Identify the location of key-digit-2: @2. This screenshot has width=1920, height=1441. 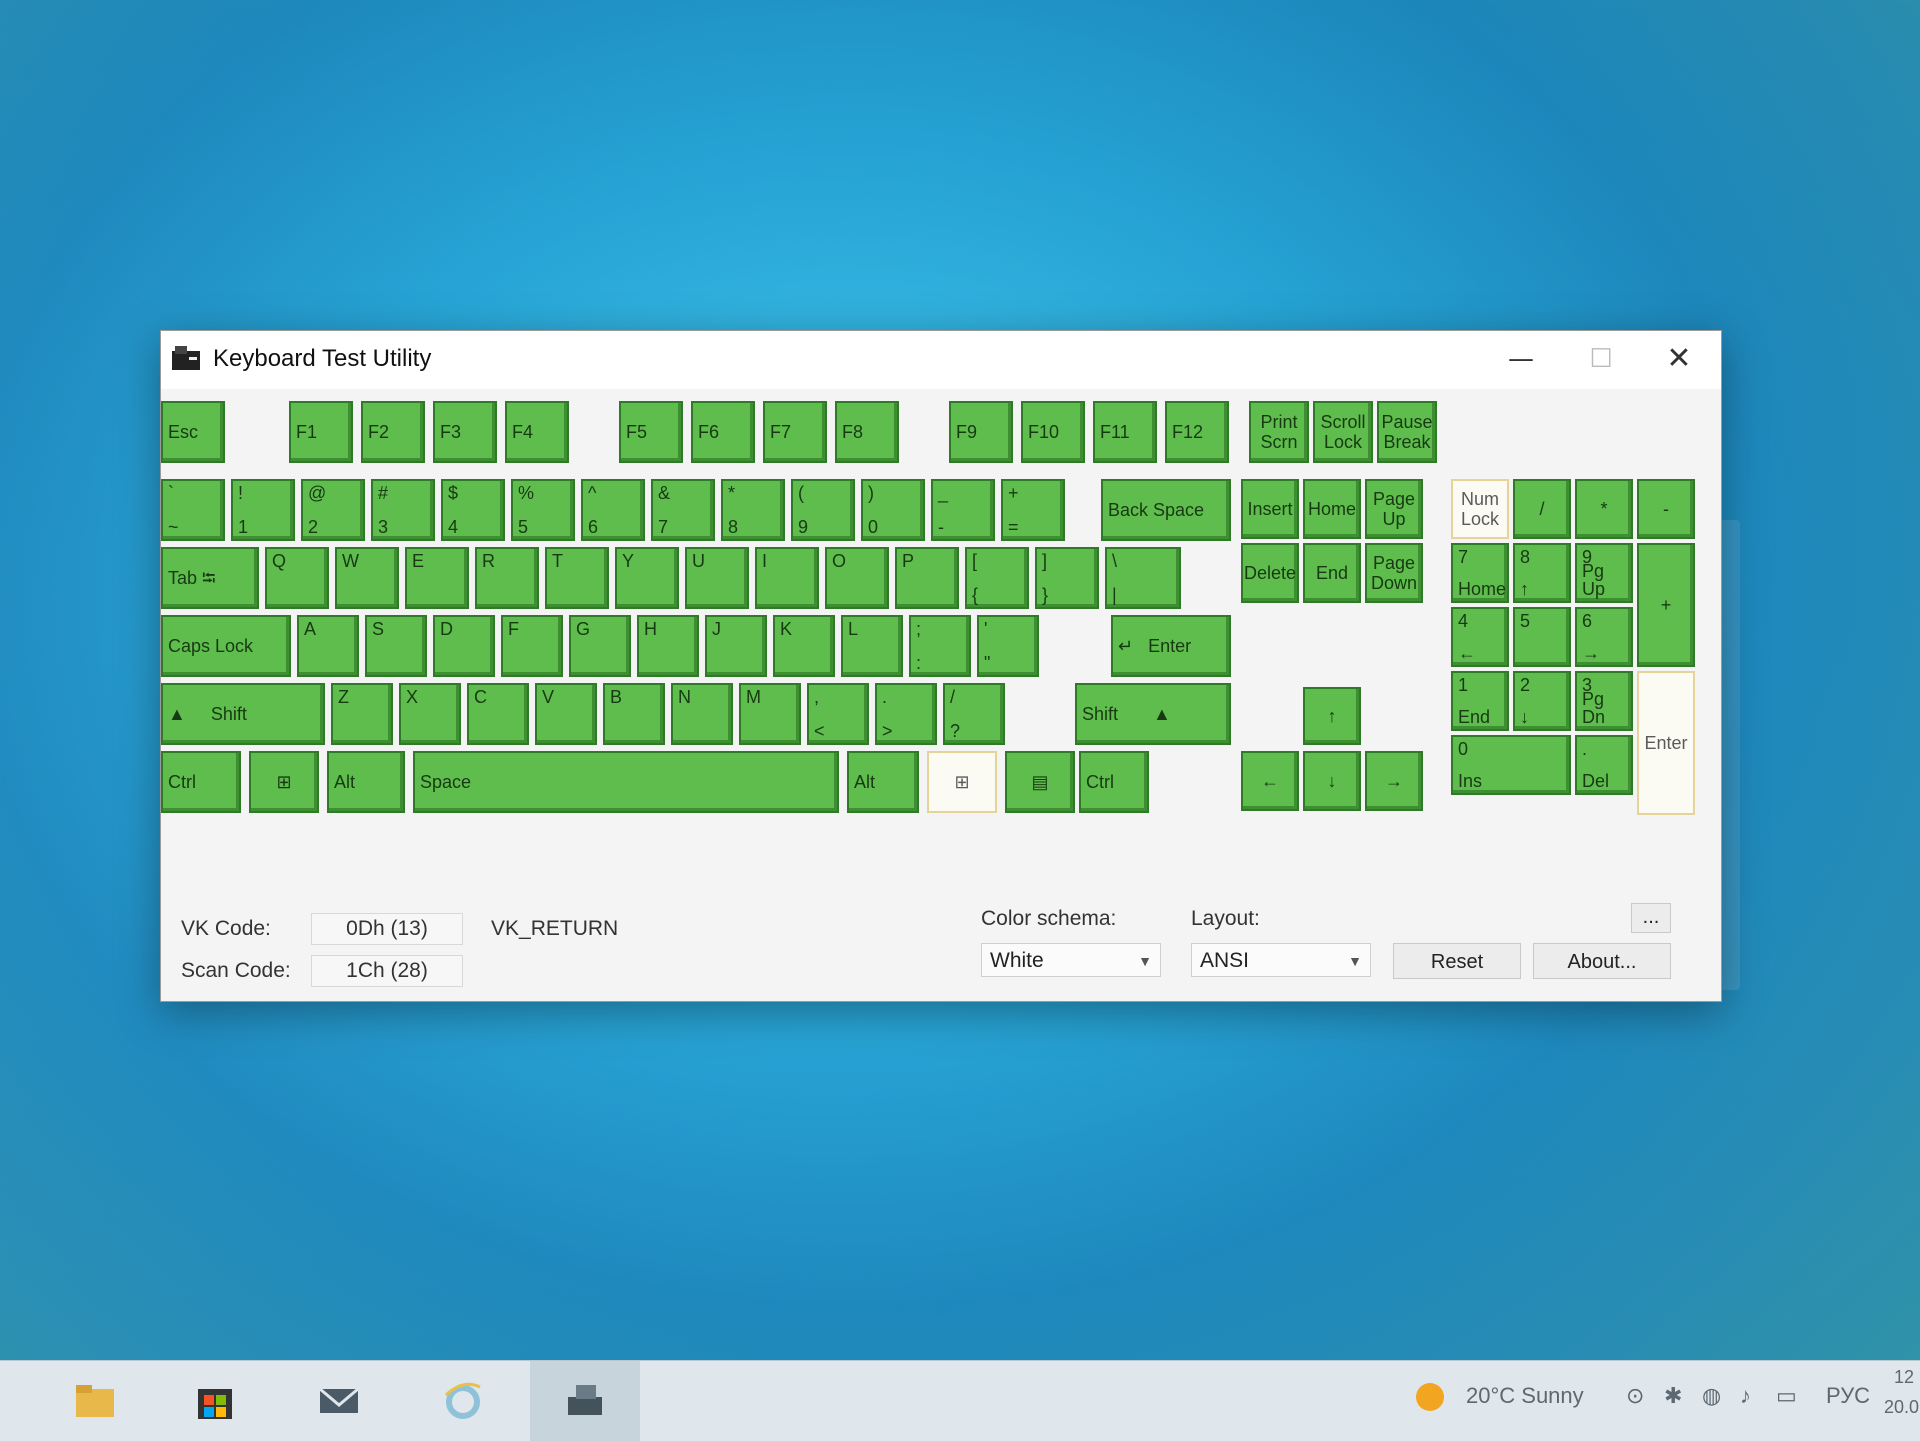
(333, 510).